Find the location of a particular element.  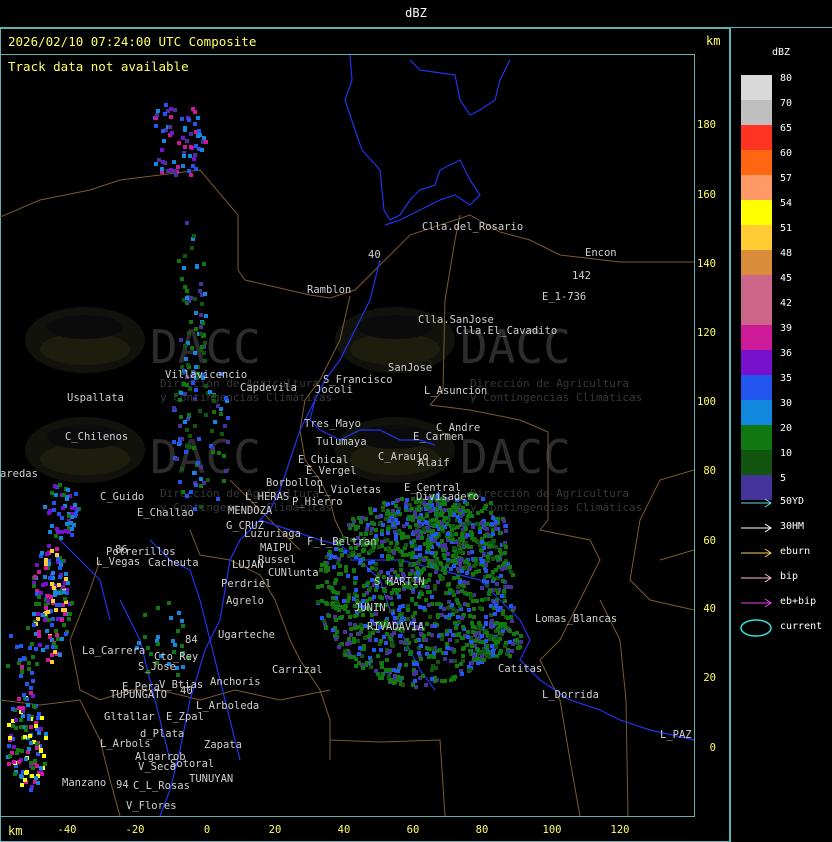

place-label: E_Challao is located at coordinates (165, 513).